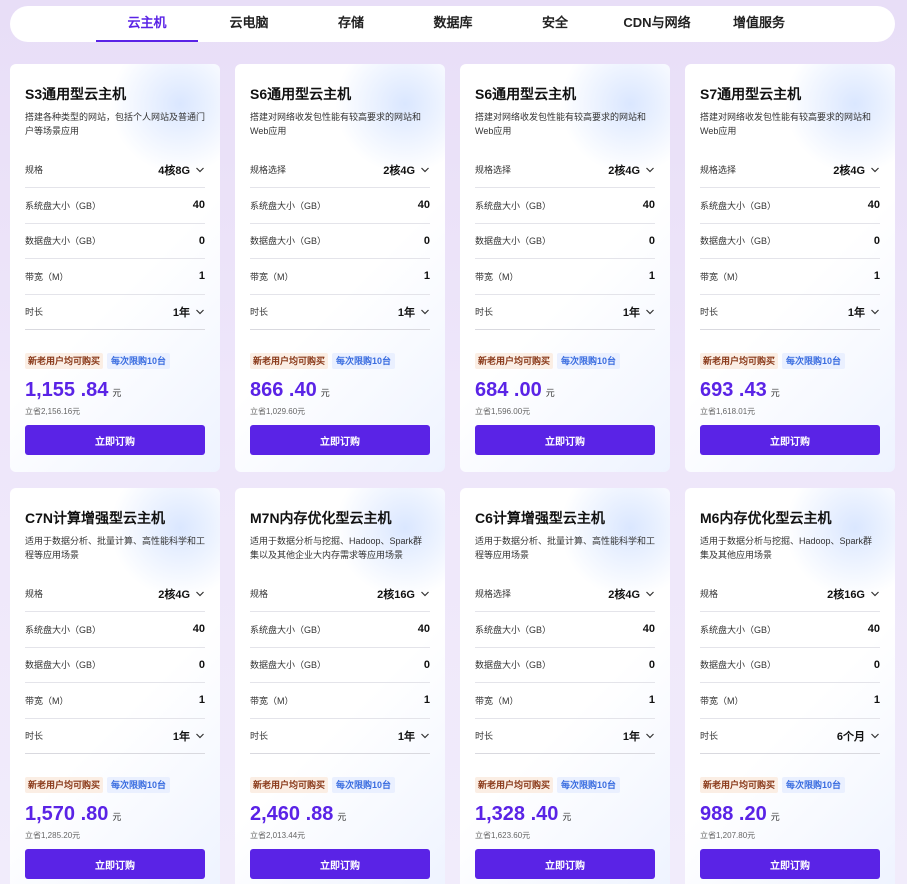 The width and height of the screenshot is (907, 884). Describe the element at coordinates (515, 390) in the screenshot. I see `price: 684 .00 元` at that location.